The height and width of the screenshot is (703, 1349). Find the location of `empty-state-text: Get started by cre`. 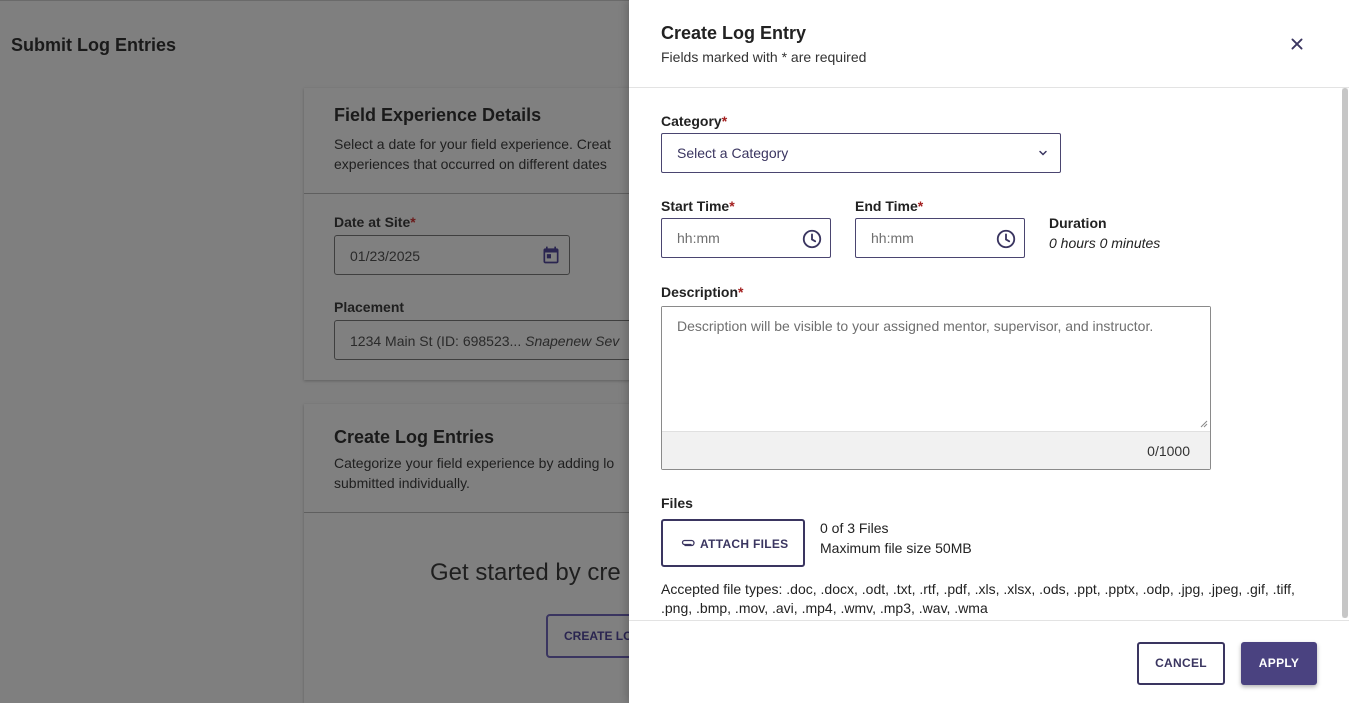

empty-state-text: Get started by cre is located at coordinates (525, 572).